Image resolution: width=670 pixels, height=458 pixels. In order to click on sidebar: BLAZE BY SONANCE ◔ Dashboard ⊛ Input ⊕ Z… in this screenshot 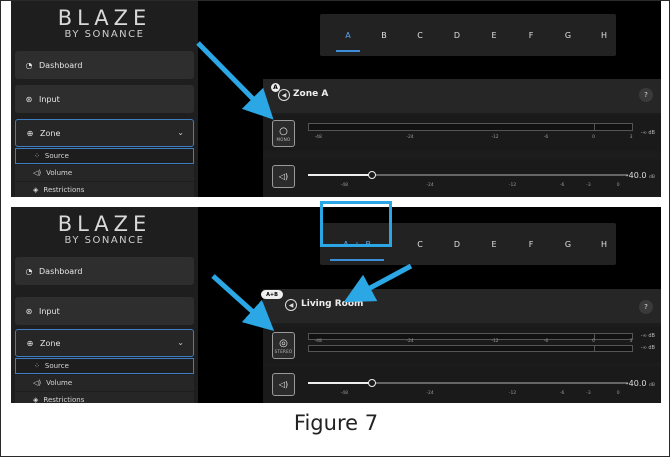, I will do `click(104, 305)`.